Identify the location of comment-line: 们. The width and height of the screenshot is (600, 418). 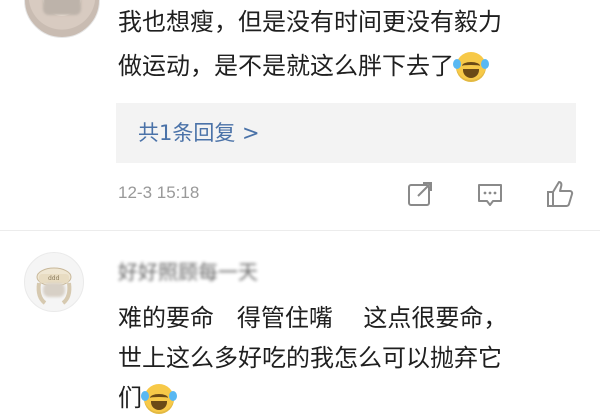
(353, 398).